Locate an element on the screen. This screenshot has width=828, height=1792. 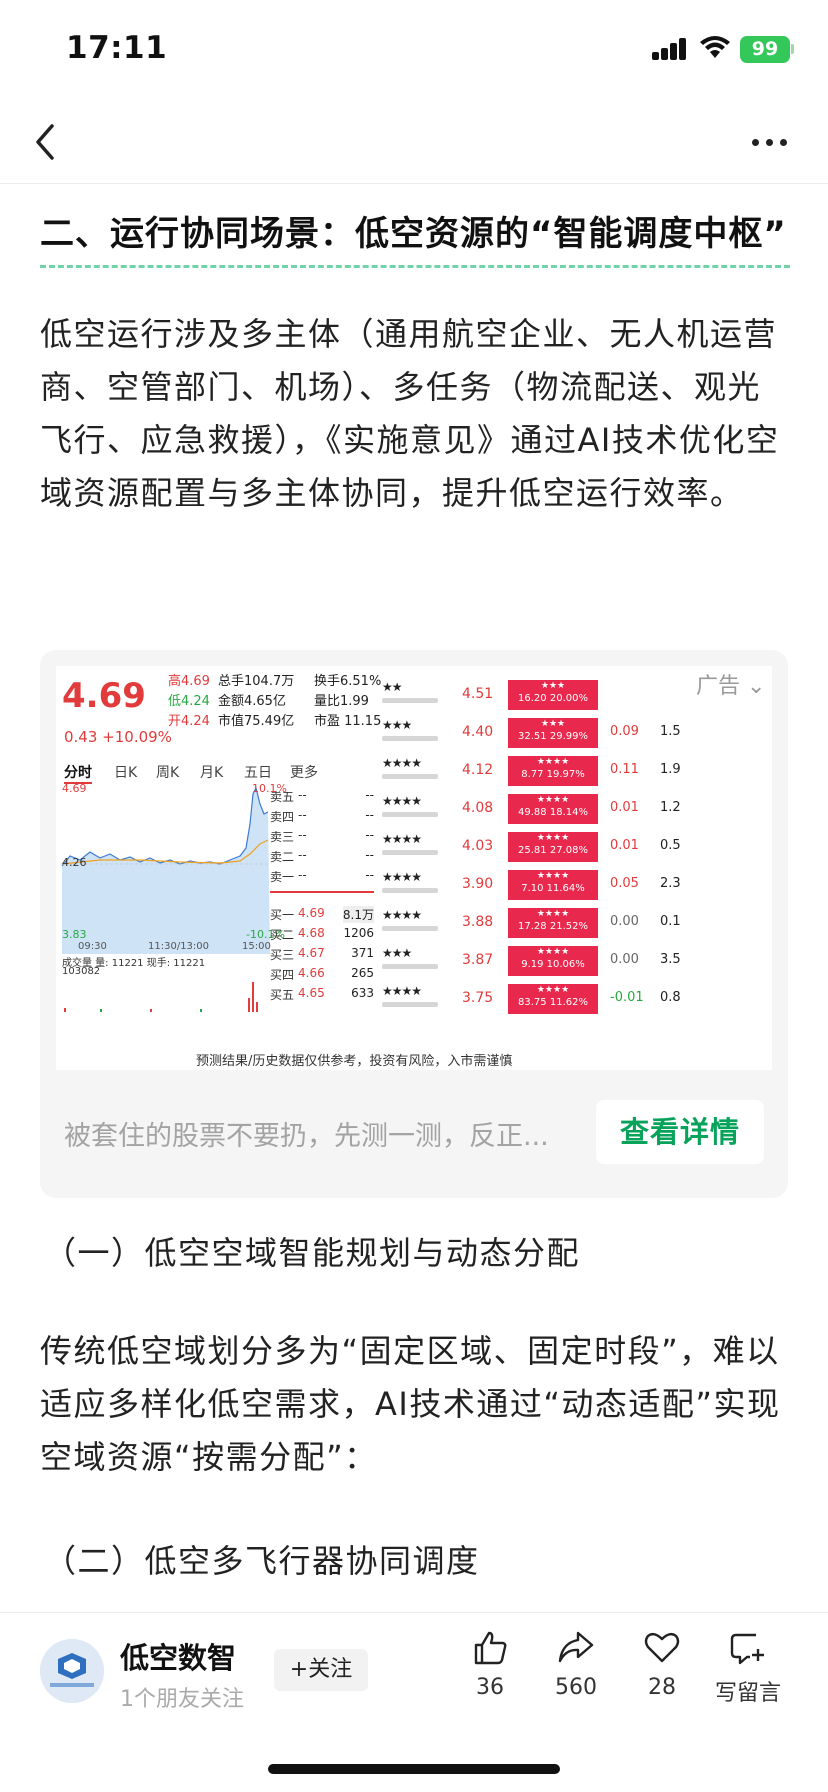
status-time: 17:11 is located at coordinates (117, 48).